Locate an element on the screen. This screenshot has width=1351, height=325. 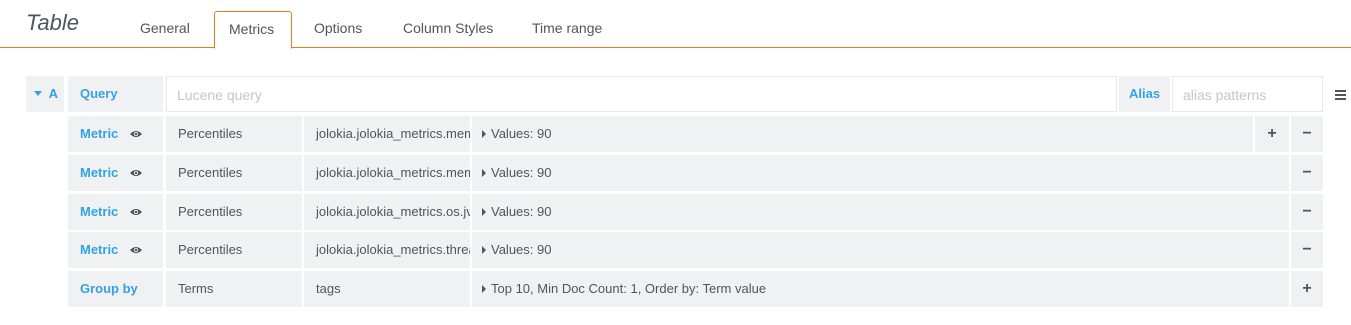
group-by-type: Terms is located at coordinates (234, 289).